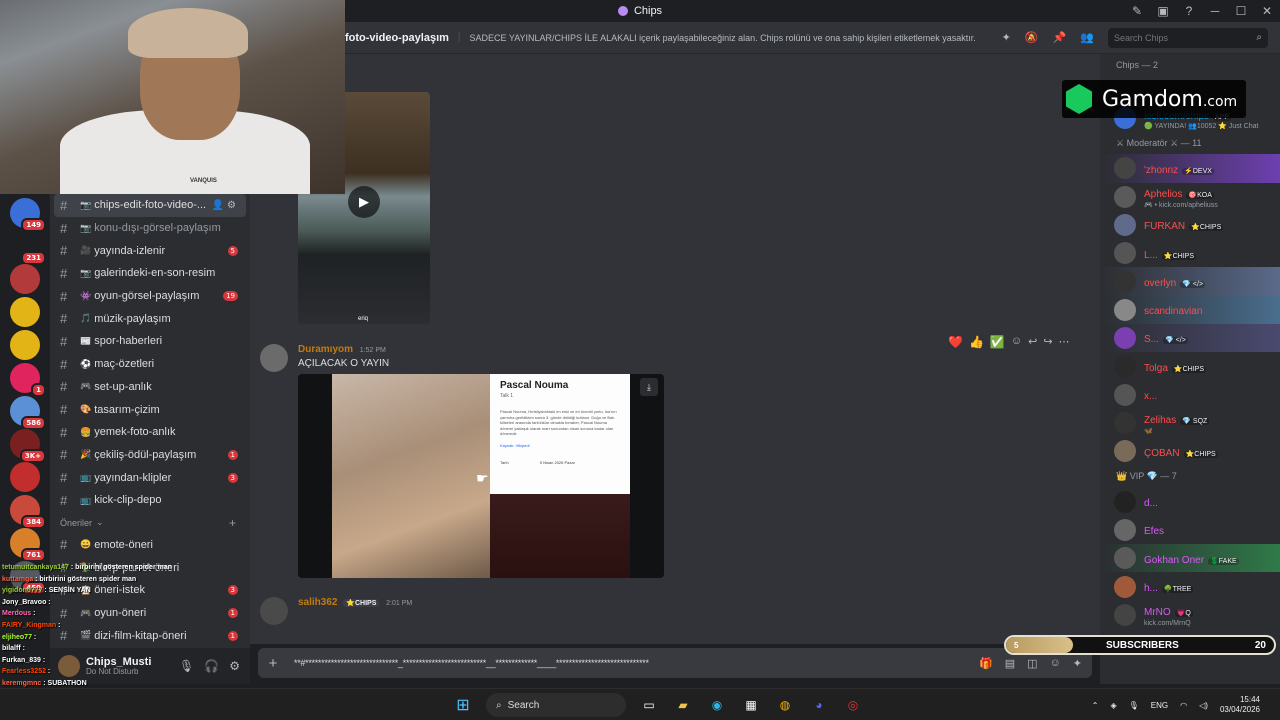  I want to click on reaction-heart: ❤️, so click(955, 342).